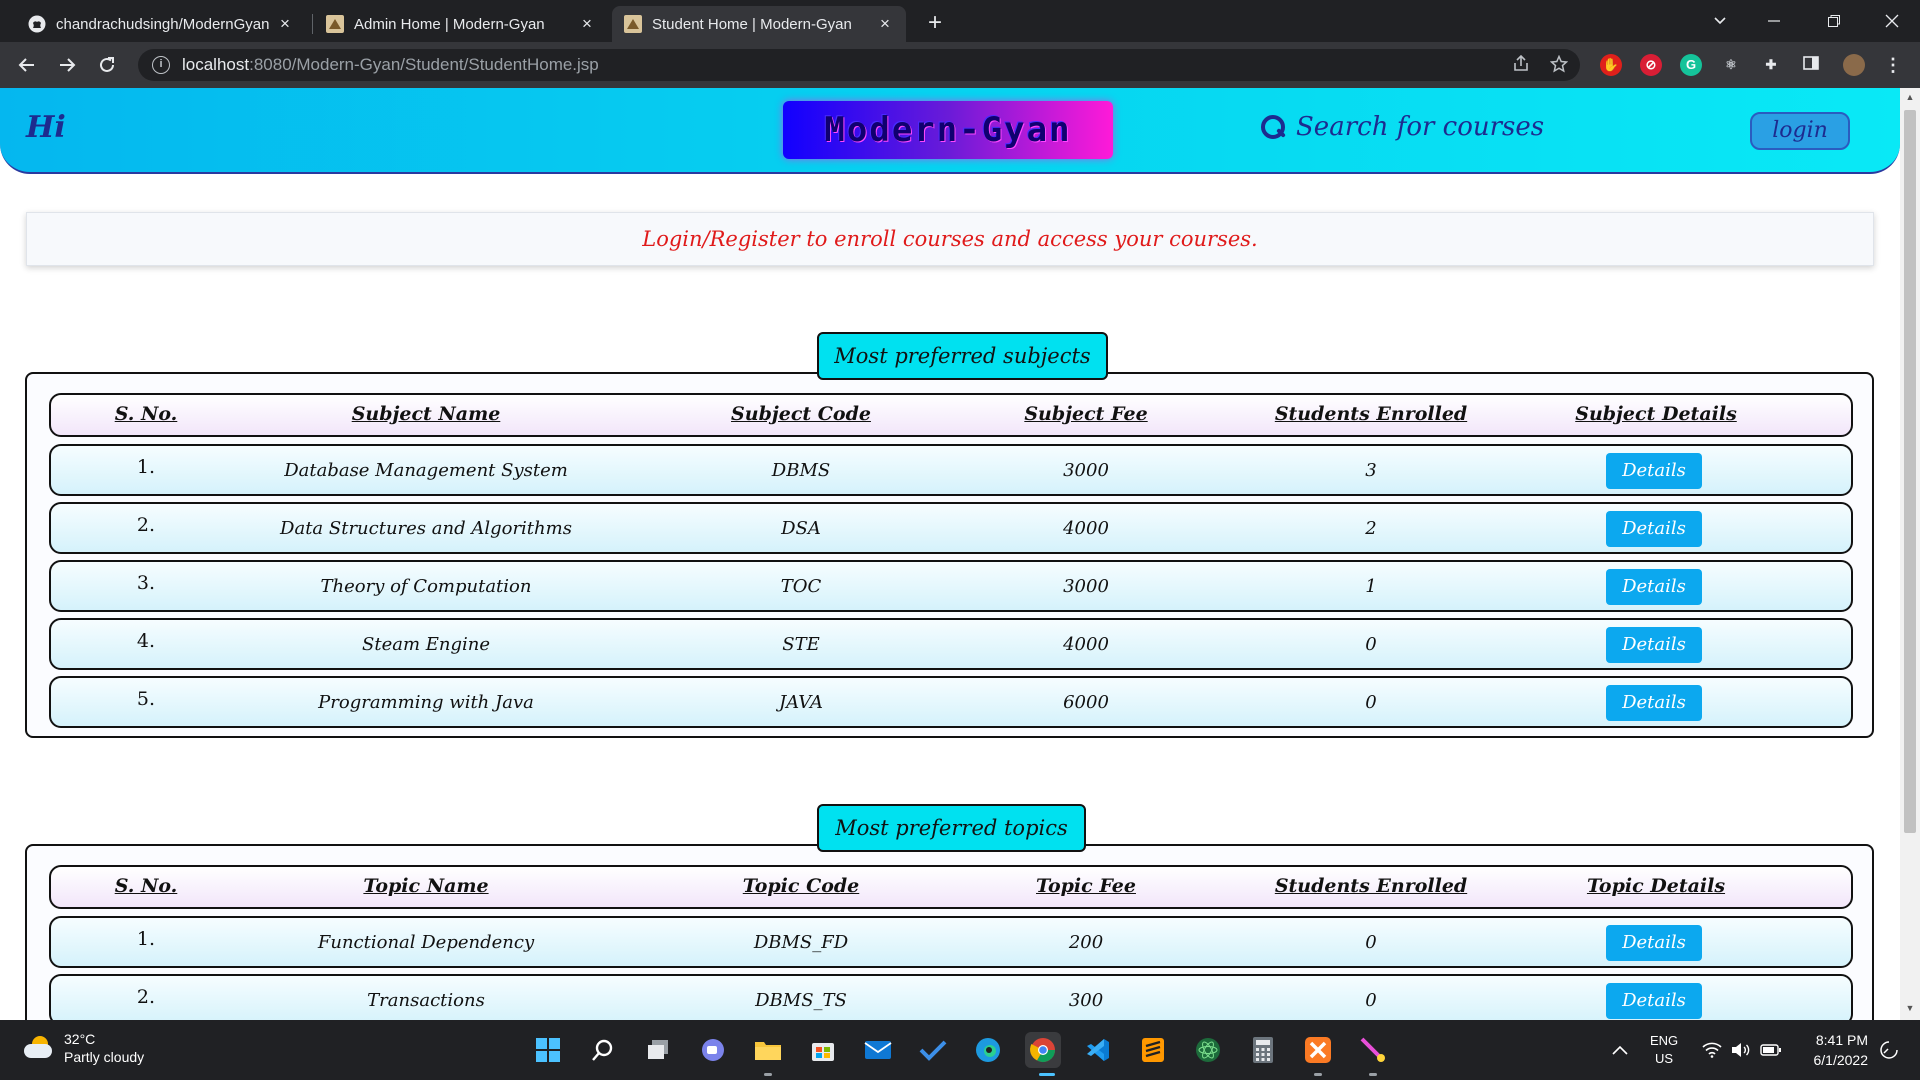  Describe the element at coordinates (823, 1050) in the screenshot. I see `microsoft-store-icon` at that location.